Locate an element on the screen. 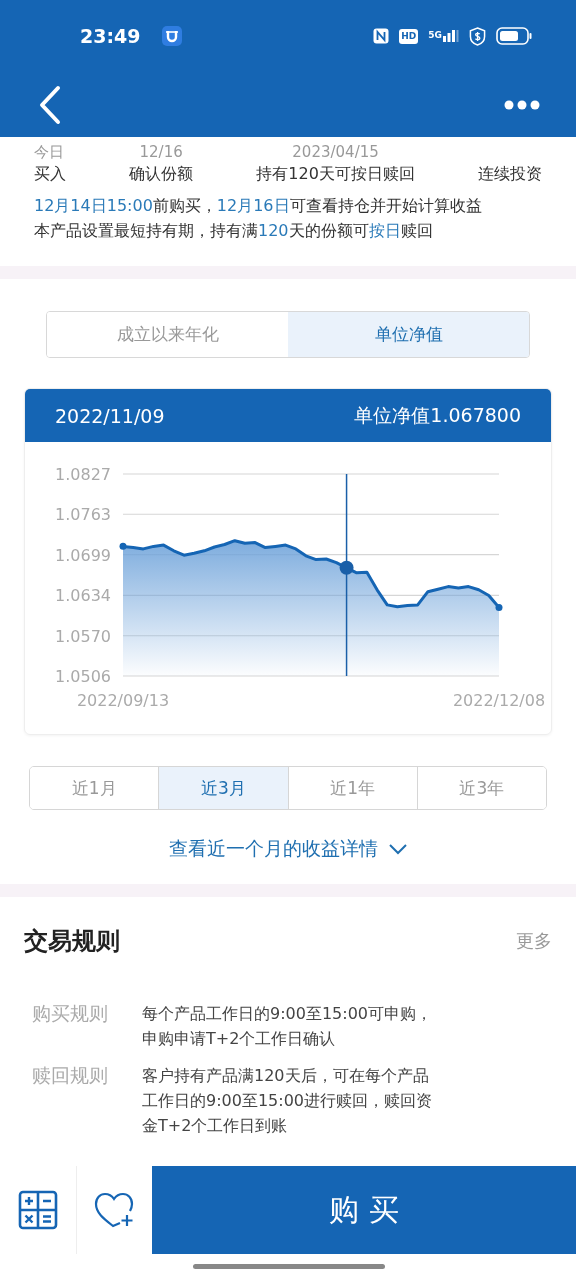 The image size is (576, 1280). battery-icon is located at coordinates (514, 36).